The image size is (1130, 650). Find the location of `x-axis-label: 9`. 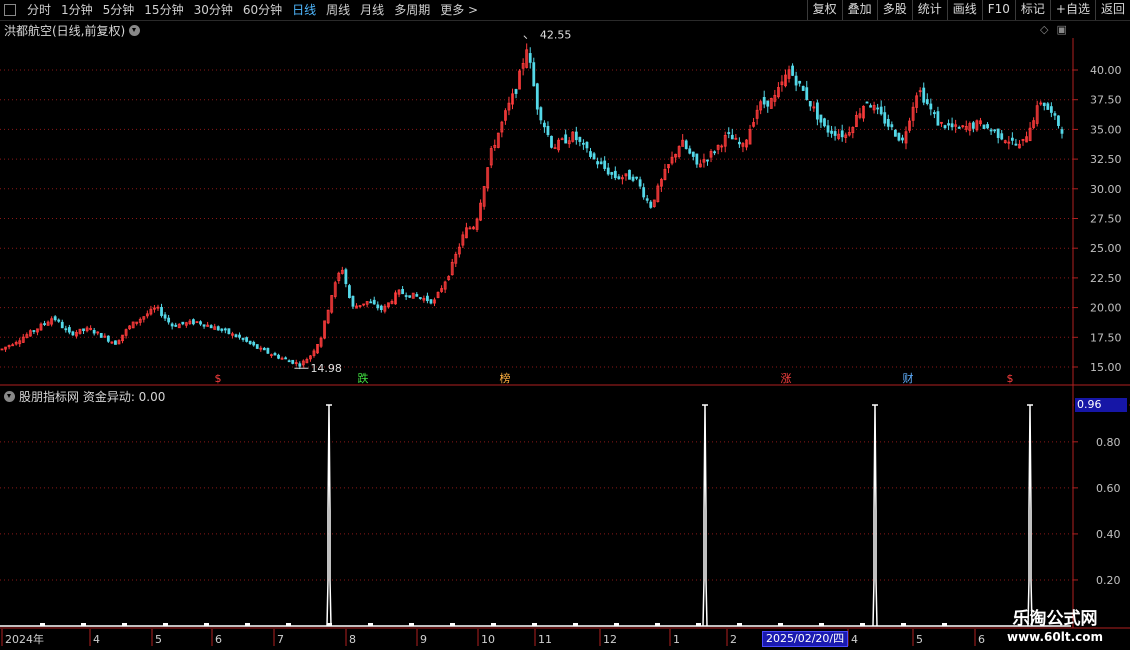

x-axis-label: 9 is located at coordinates (423, 639).